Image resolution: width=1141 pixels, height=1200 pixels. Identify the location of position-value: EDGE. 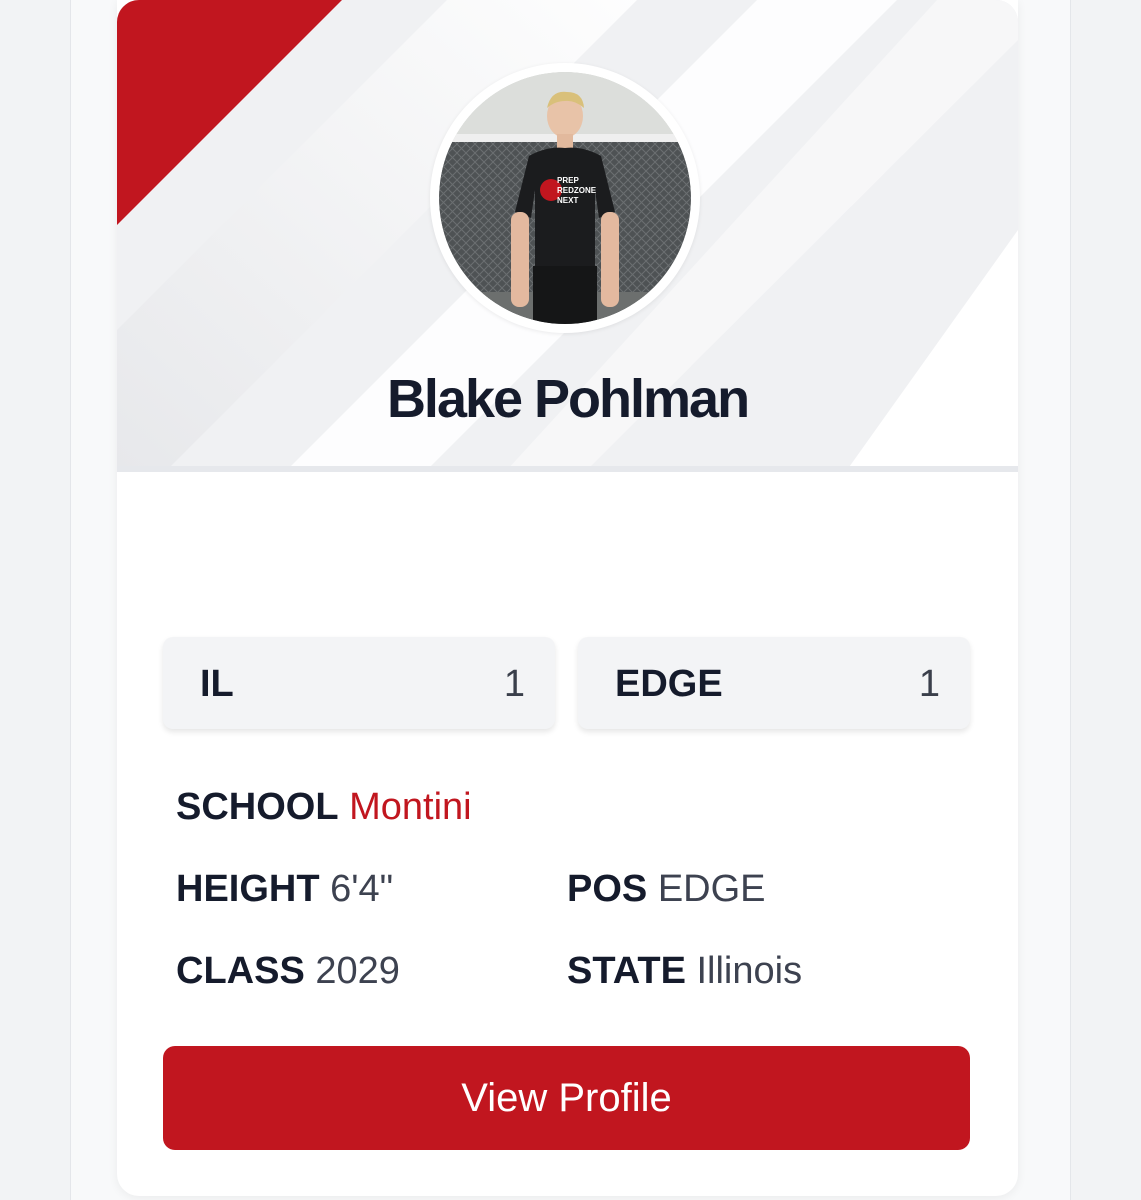
(711, 889).